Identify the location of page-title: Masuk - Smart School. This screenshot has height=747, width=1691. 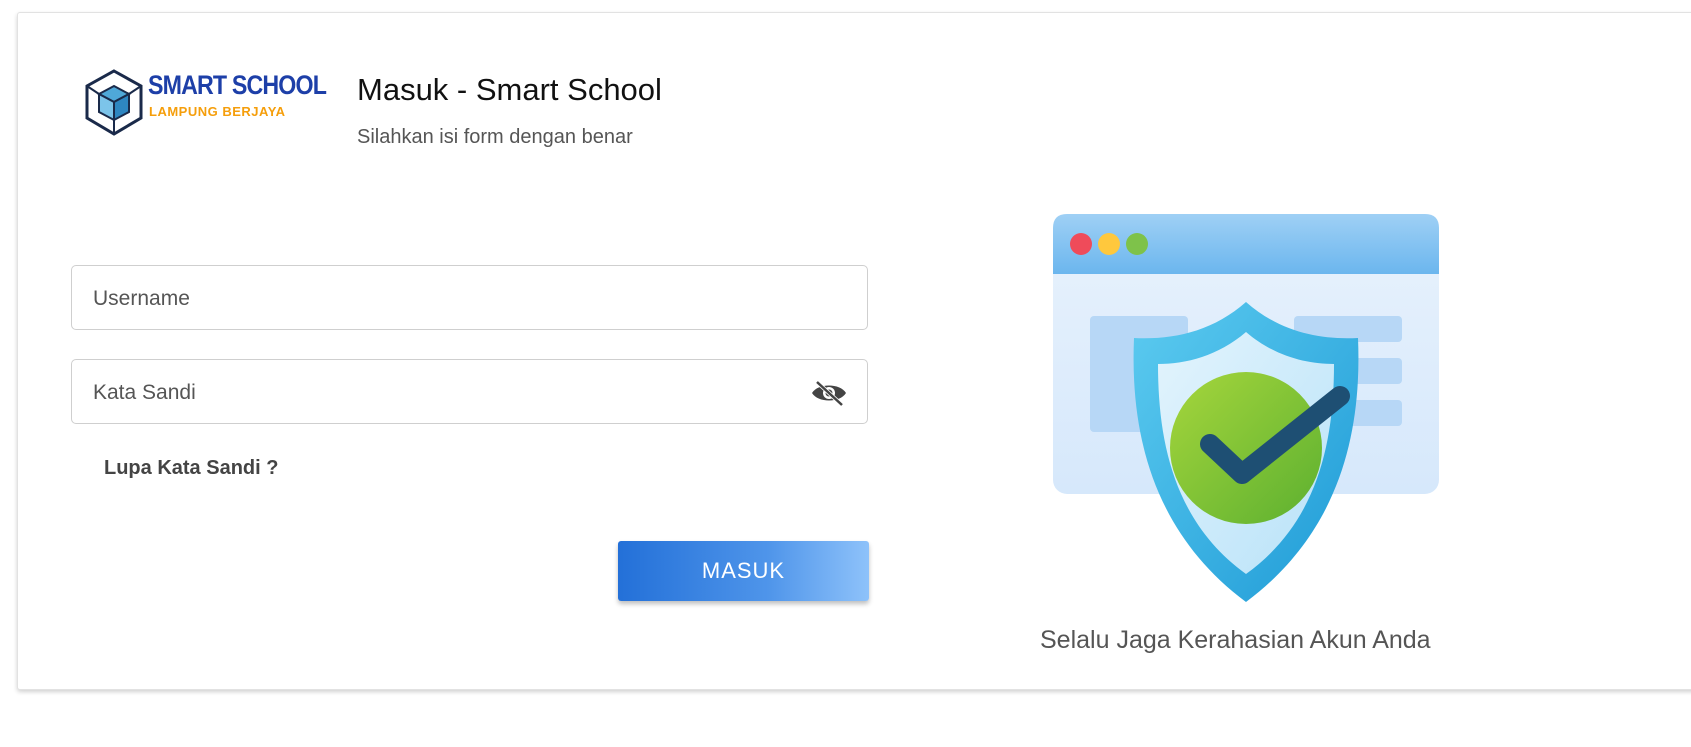
(509, 89).